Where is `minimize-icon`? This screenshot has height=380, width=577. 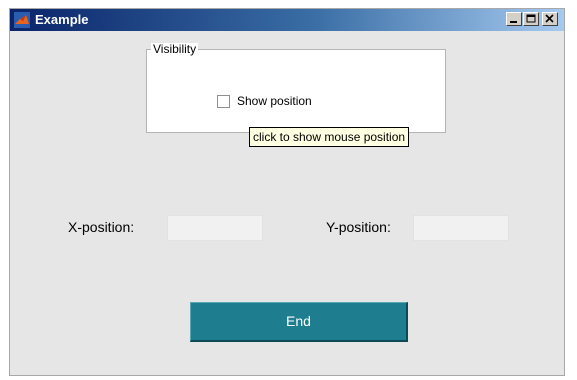 minimize-icon is located at coordinates (513, 22).